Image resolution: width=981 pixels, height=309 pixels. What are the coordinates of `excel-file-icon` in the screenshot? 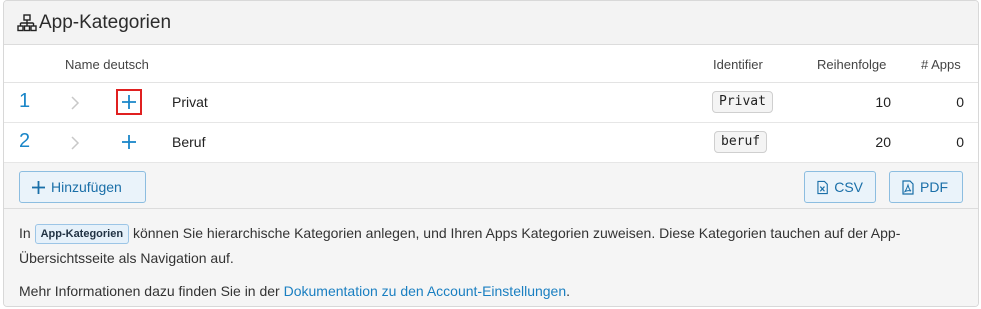 It's located at (822, 187).